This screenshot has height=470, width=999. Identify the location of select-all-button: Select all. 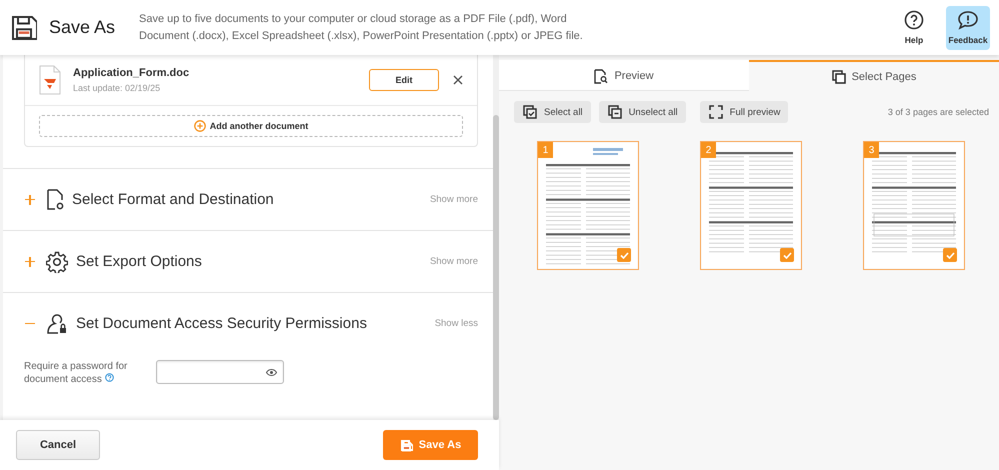
(552, 112).